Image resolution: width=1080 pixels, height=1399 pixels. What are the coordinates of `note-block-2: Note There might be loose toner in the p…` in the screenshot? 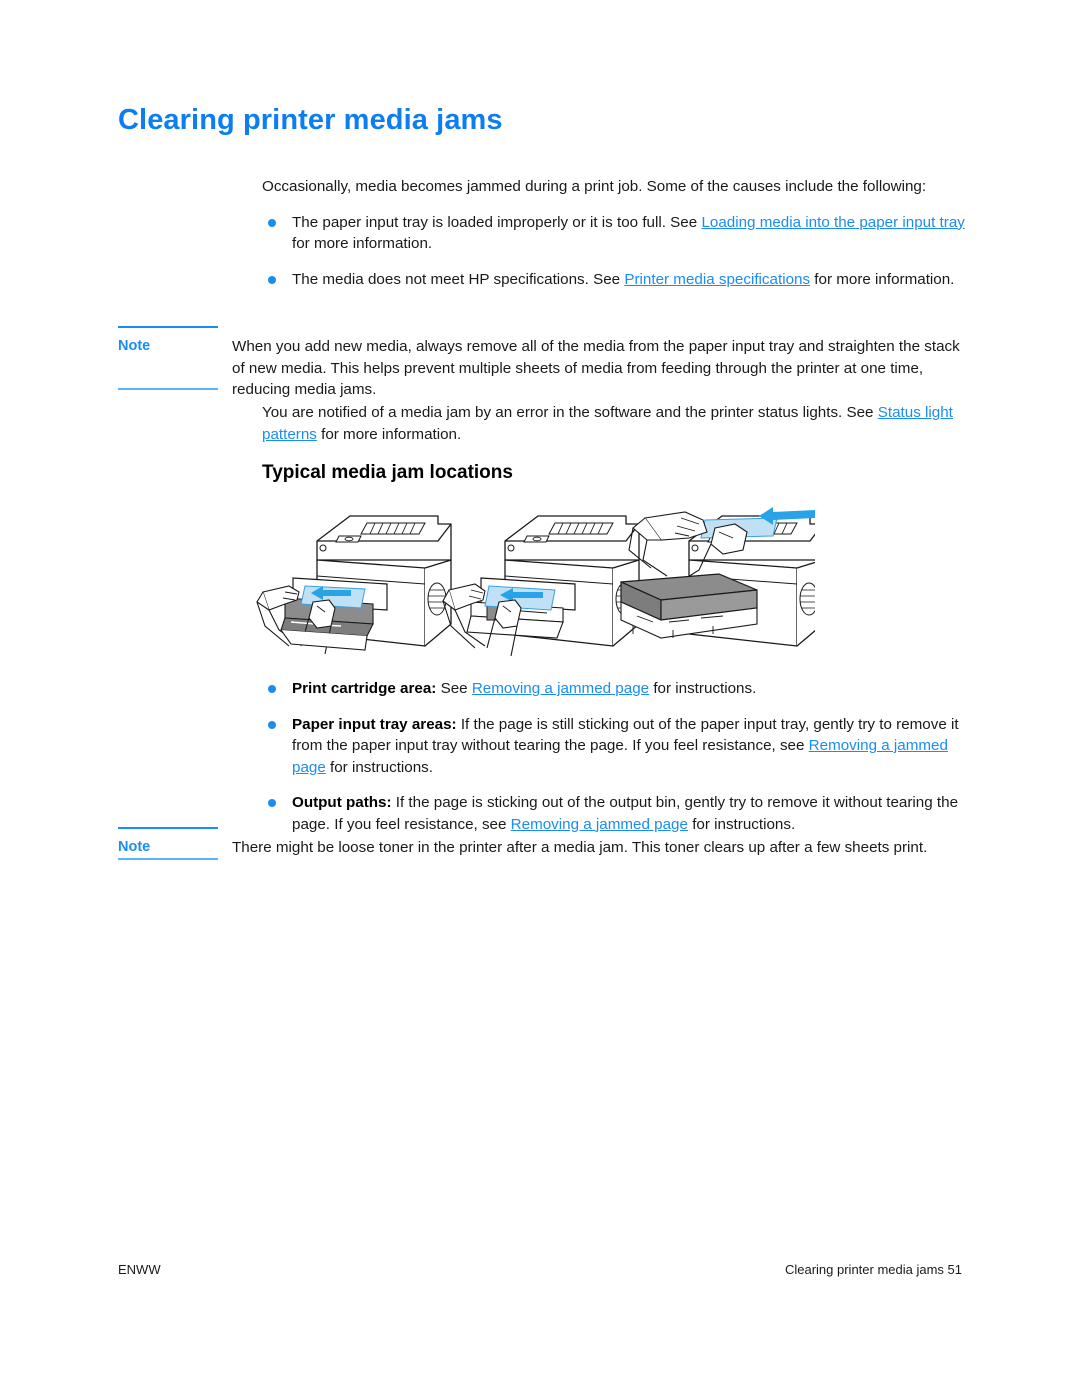 It's located at (540, 845).